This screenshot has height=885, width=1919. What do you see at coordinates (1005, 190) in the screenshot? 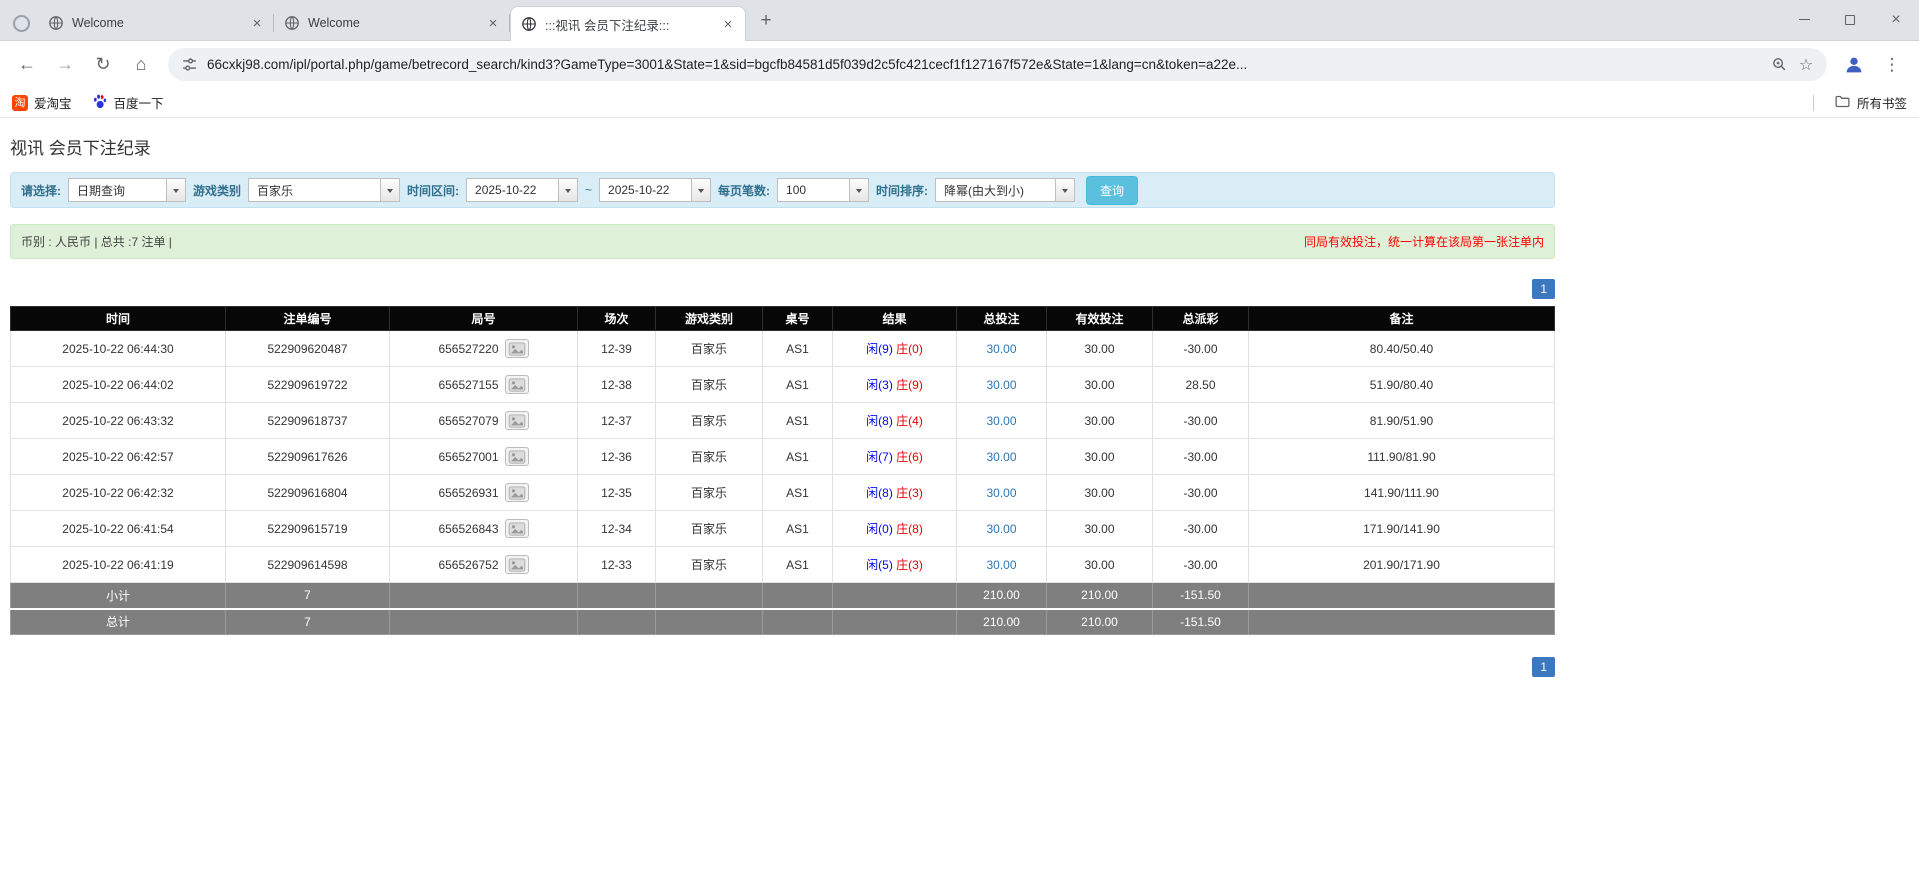
I see `sort-order-select: 降幂(由大到小)` at bounding box center [1005, 190].